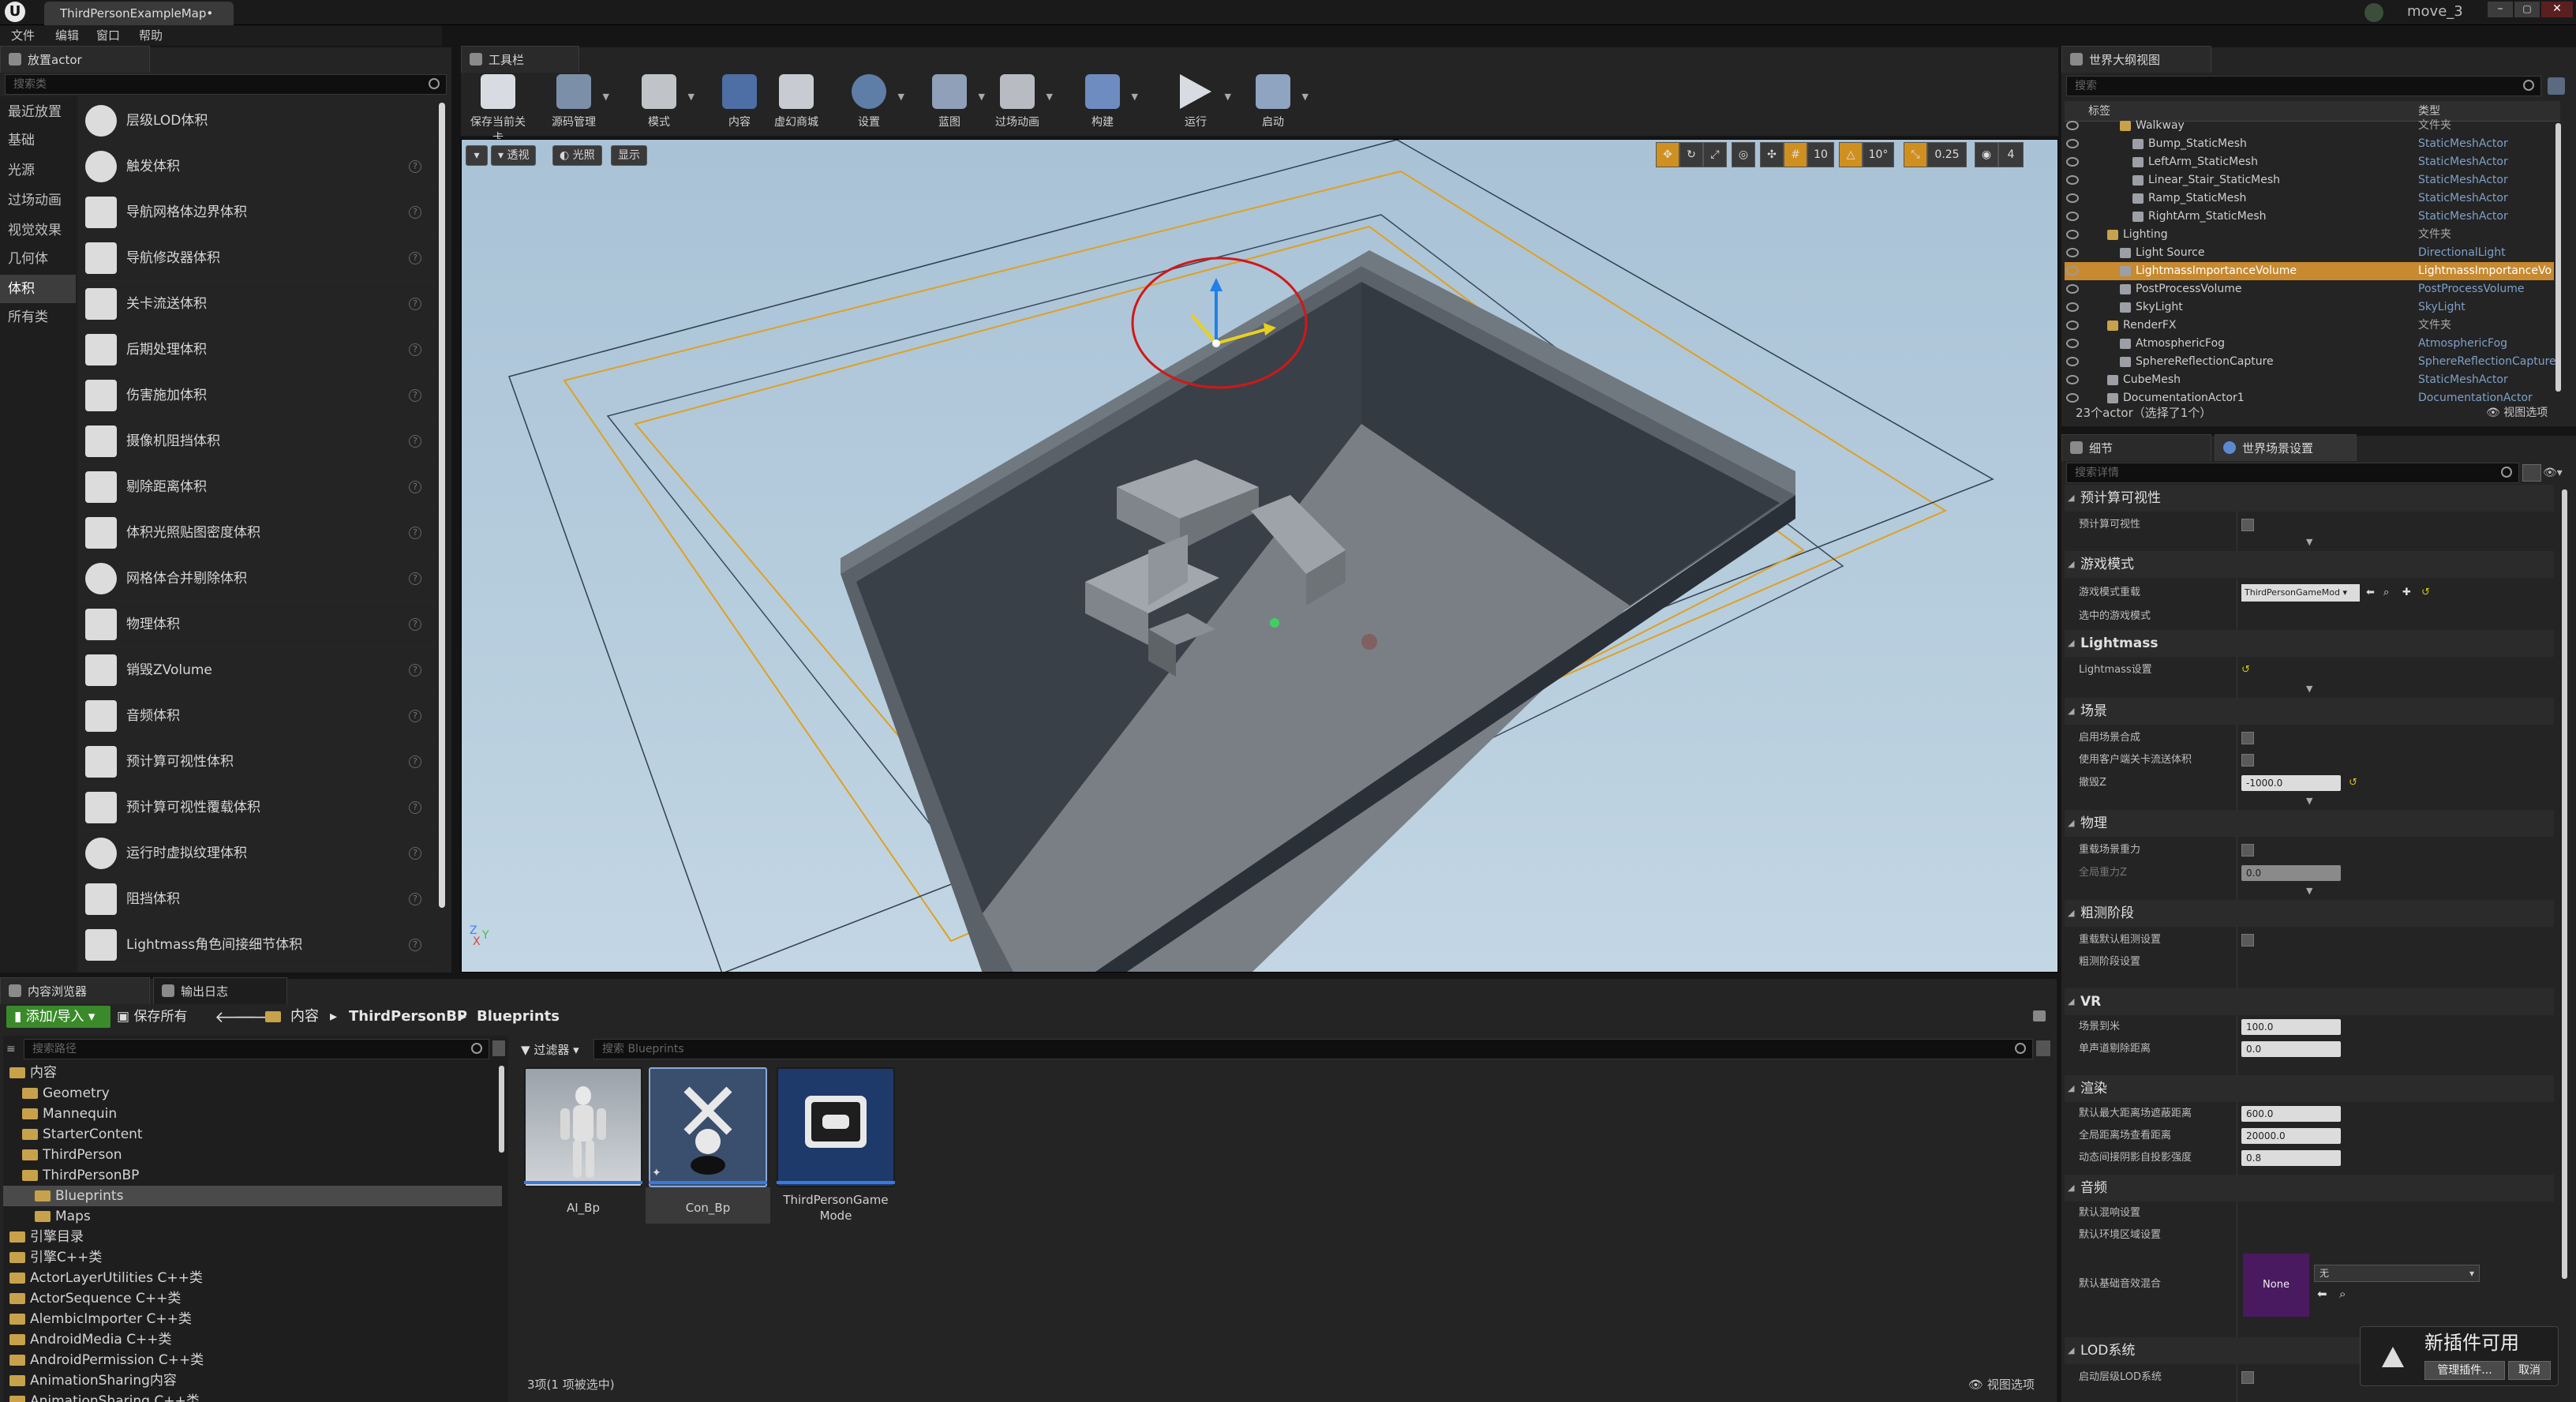  I want to click on actor-list-scrollbar, so click(442, 505).